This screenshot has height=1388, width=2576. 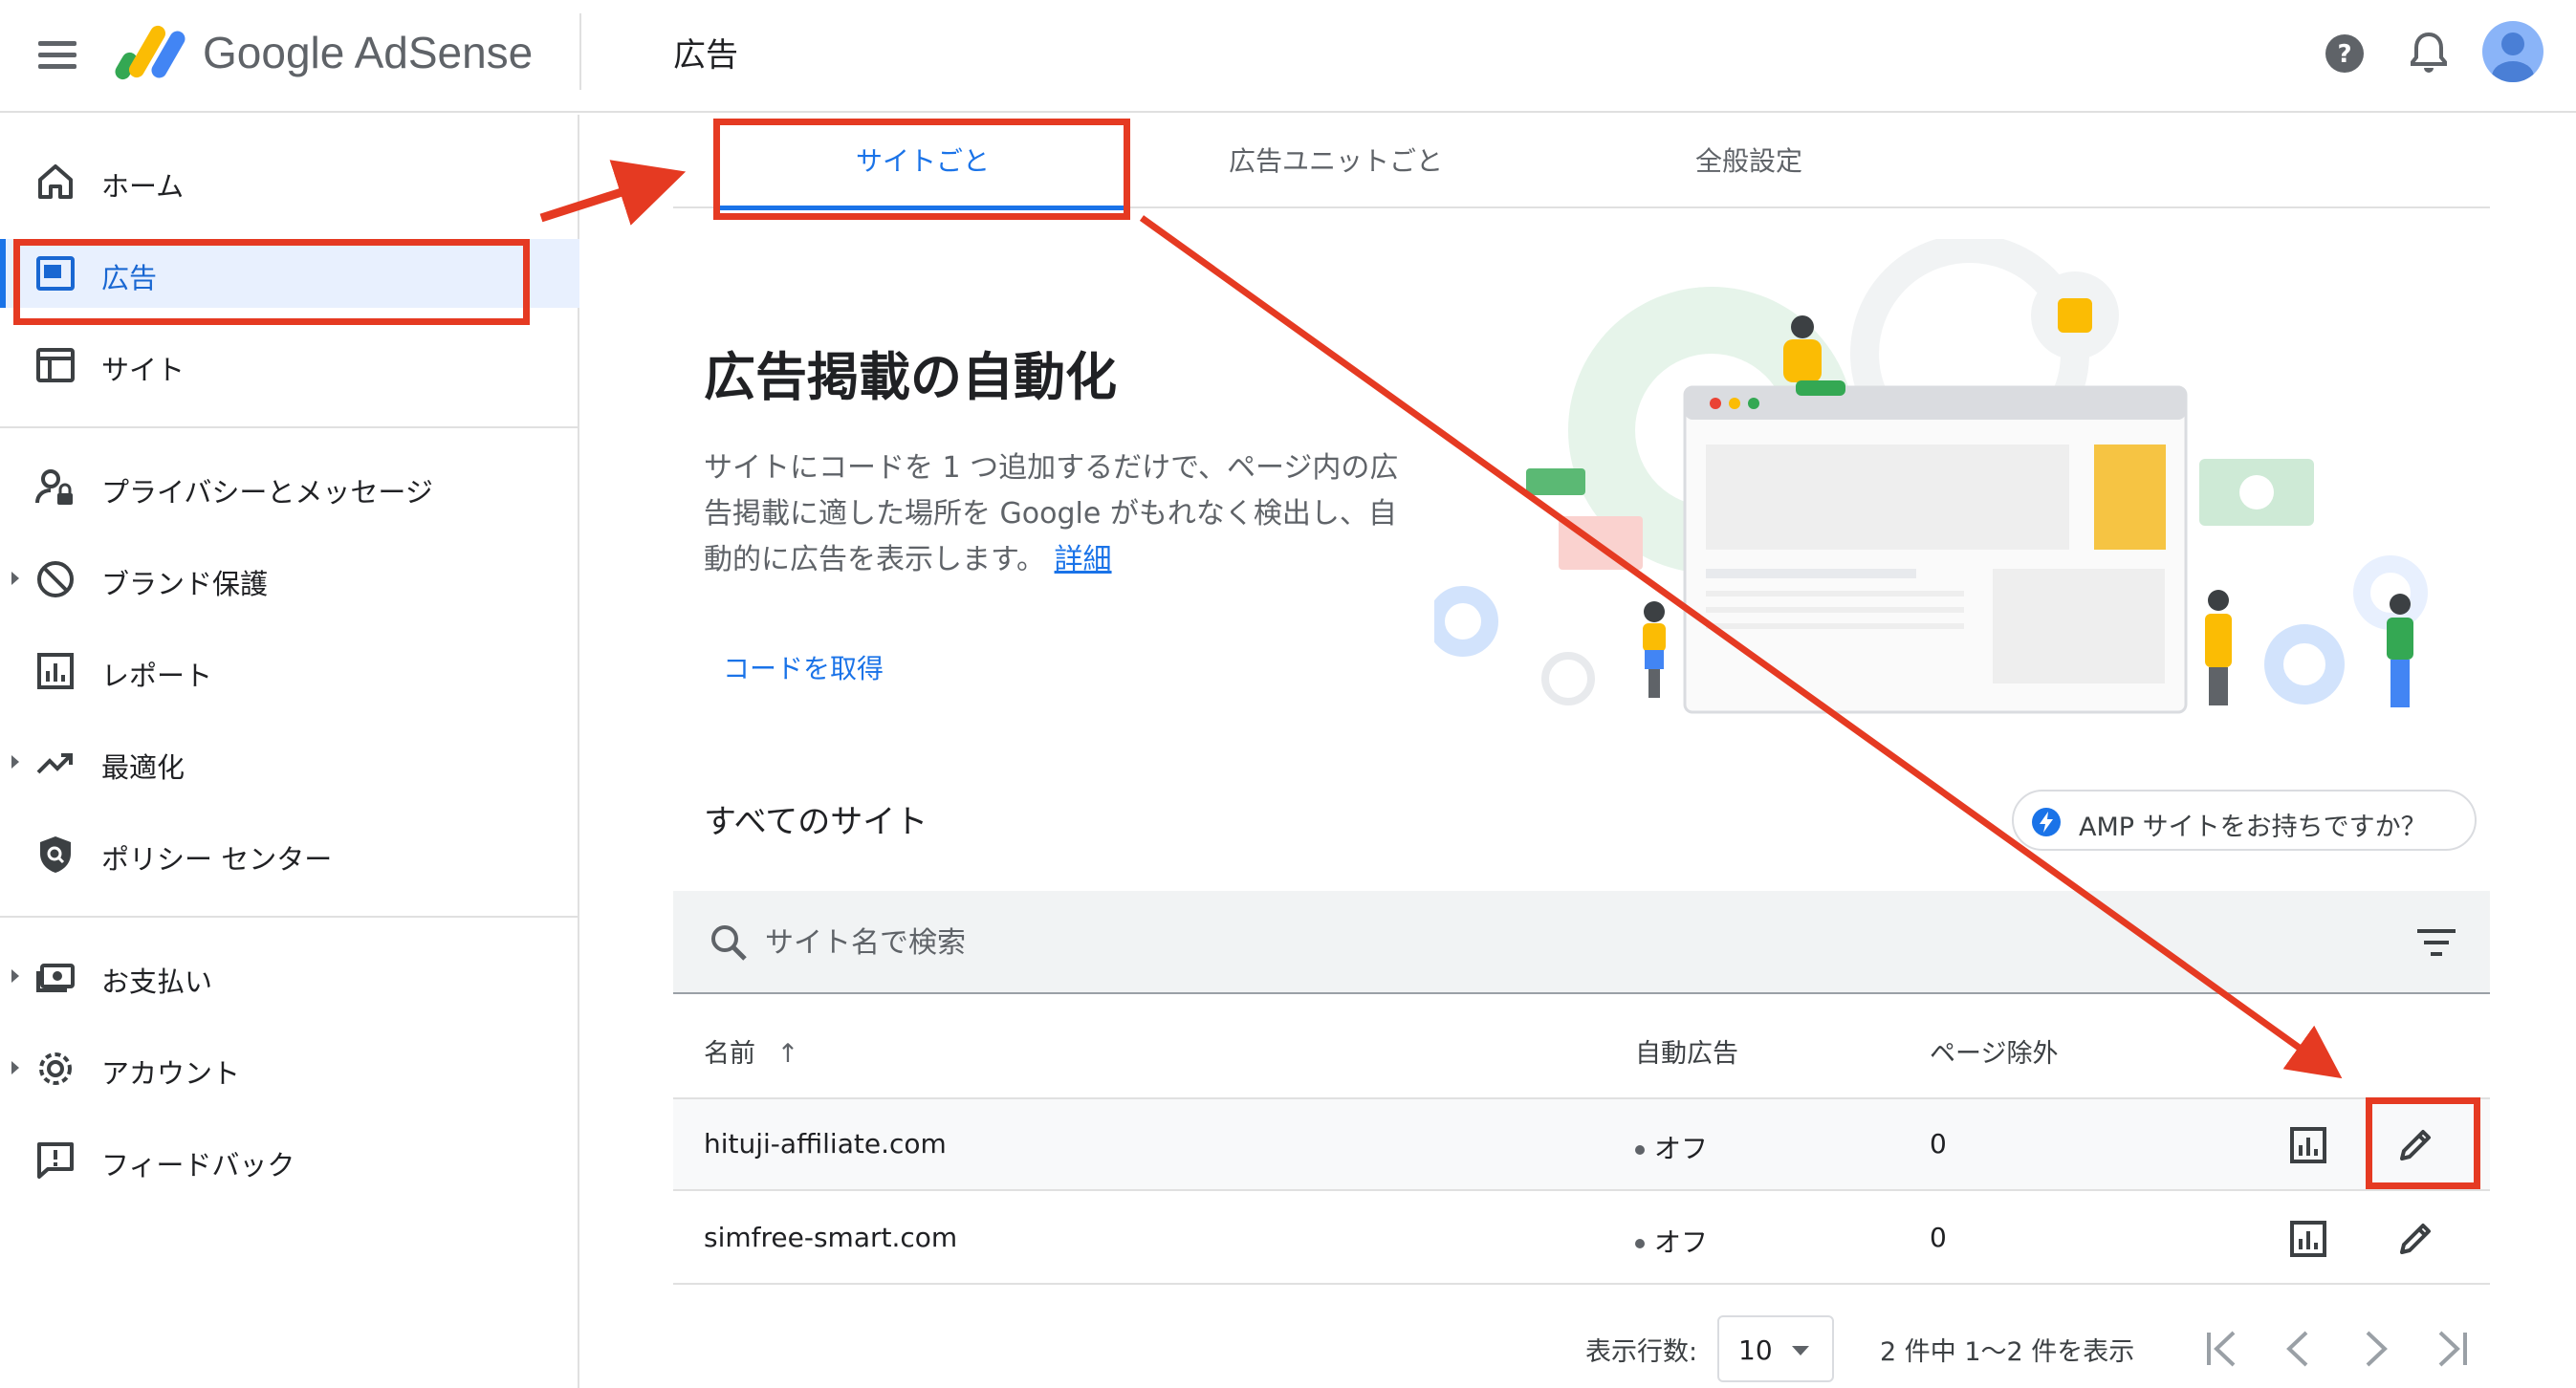 I want to click on sidebar-item-label: ホーム, so click(x=143, y=186).